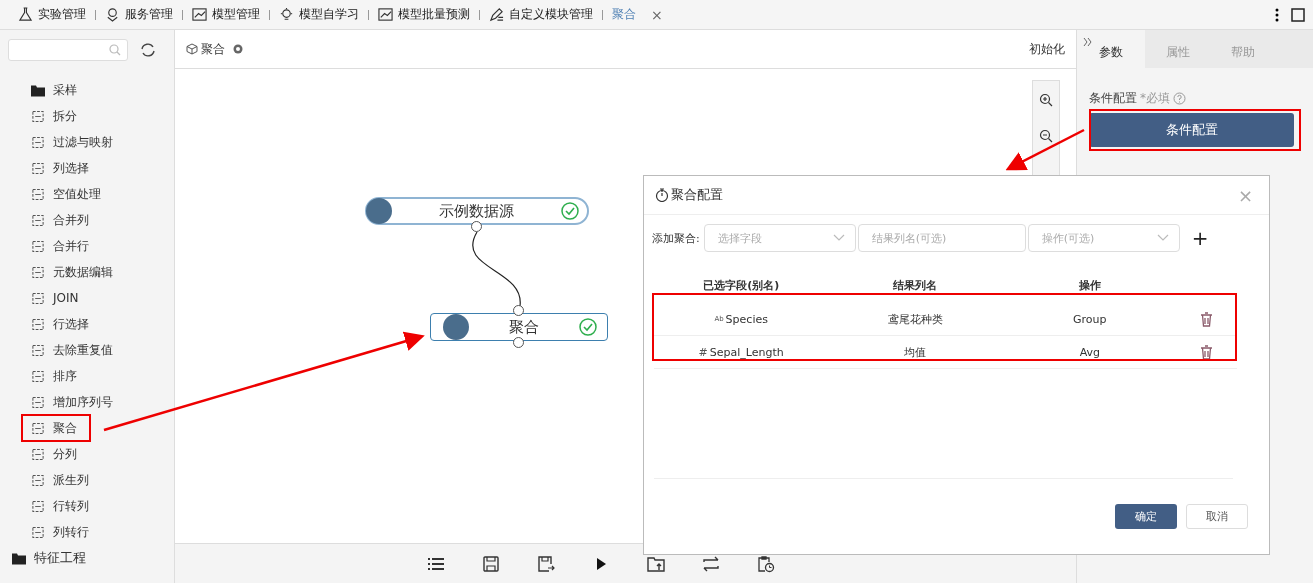  Describe the element at coordinates (1113, 98) in the screenshot. I see `field-label: 条件配置` at that location.